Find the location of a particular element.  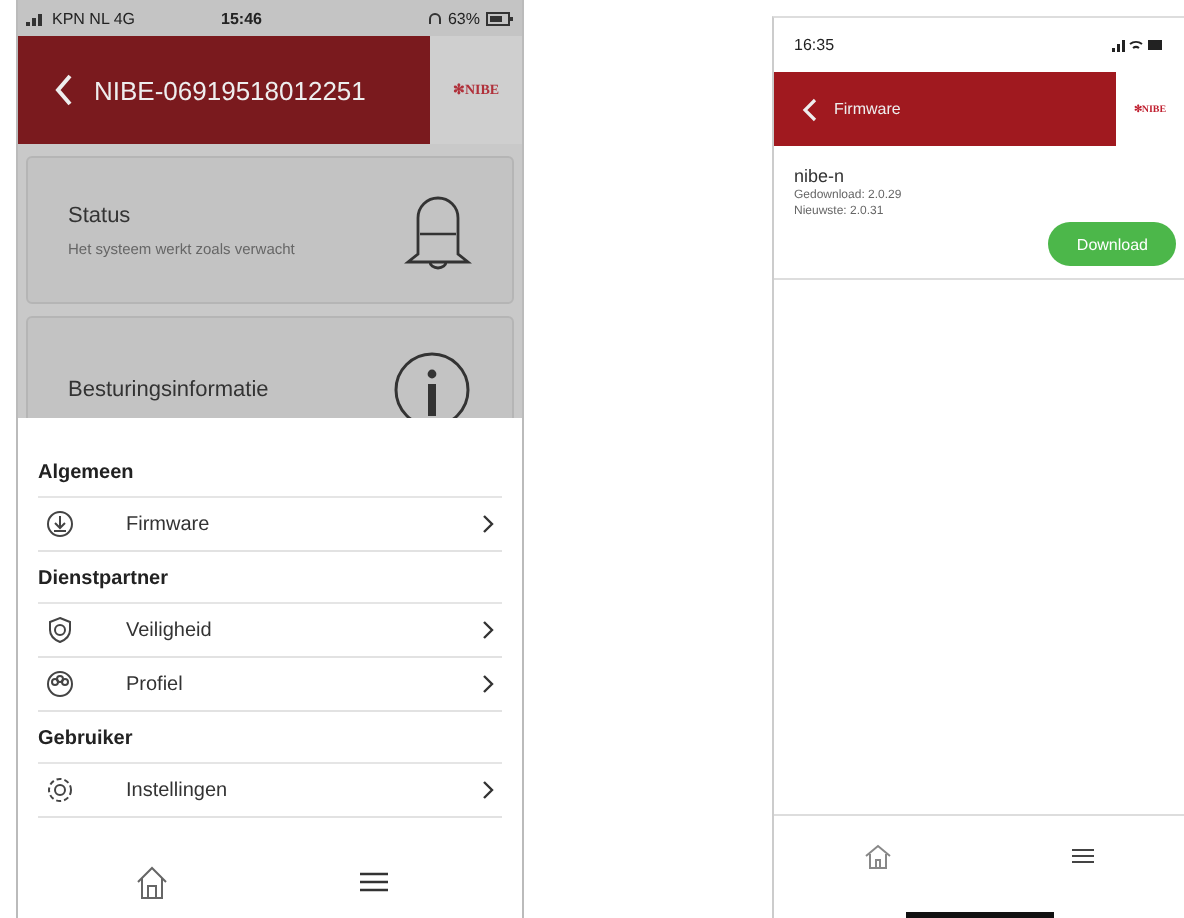

menu-item-label: Instellingen is located at coordinates (178, 790).